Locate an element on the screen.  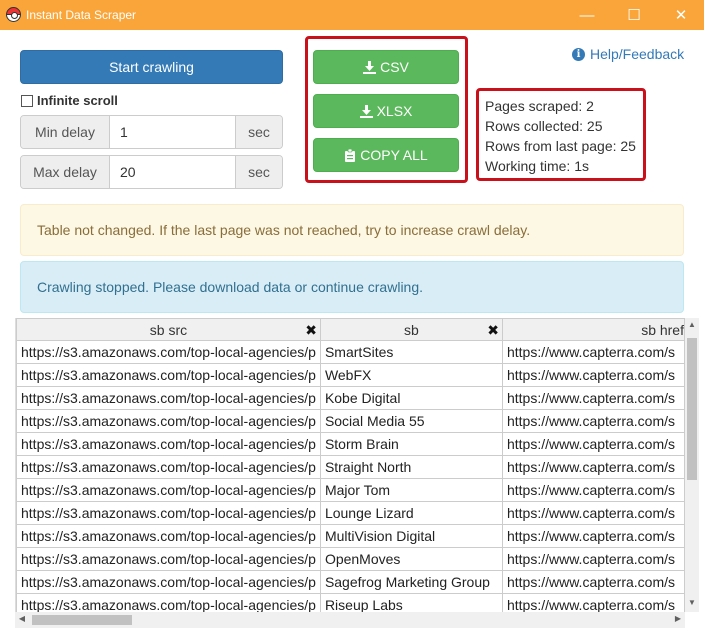
column-header-label: sb is located at coordinates (411, 329).